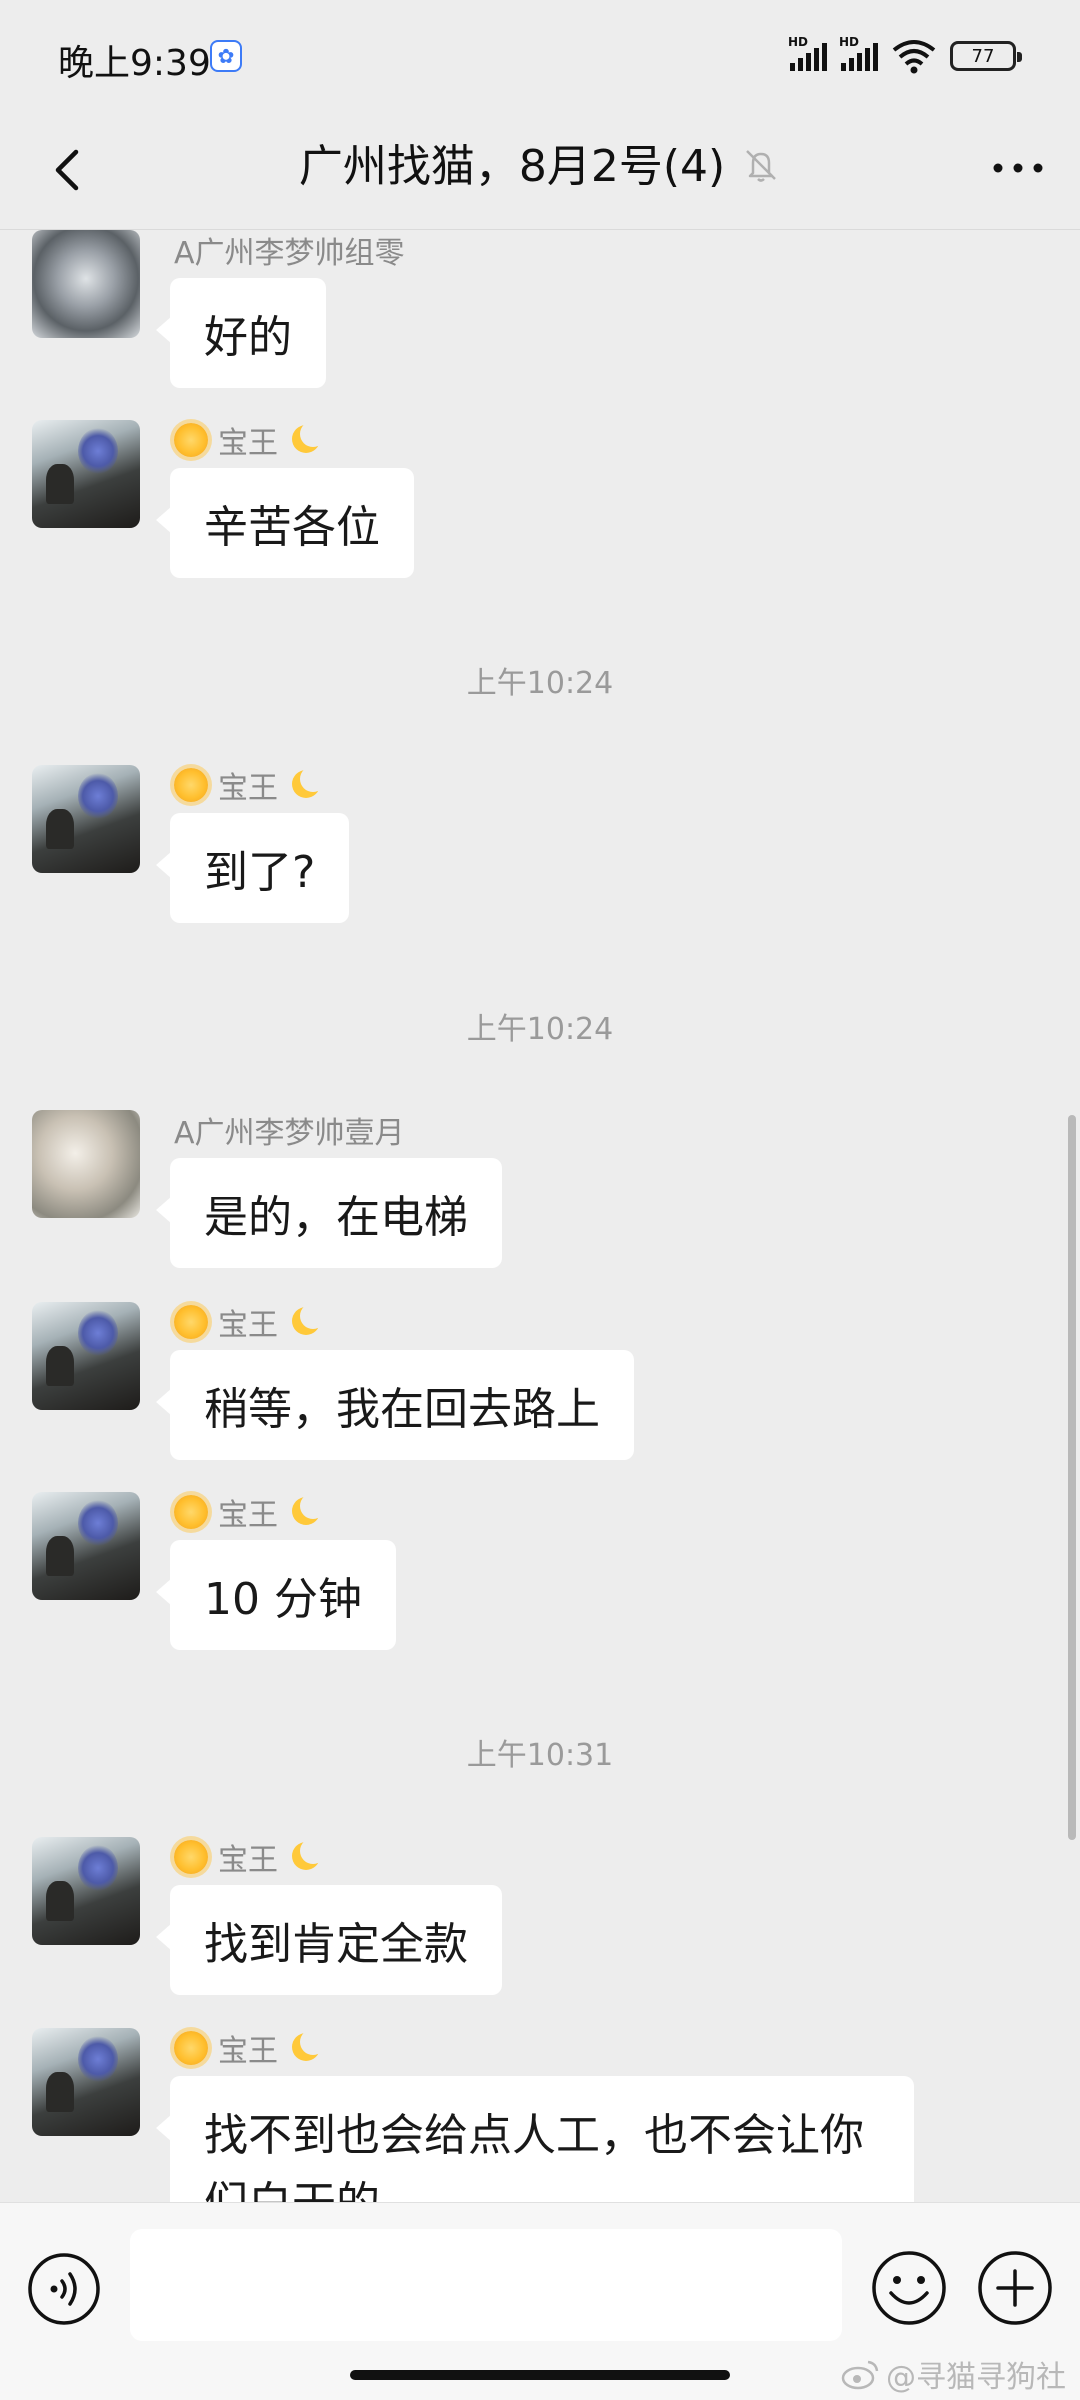 This screenshot has width=1080, height=2400. What do you see at coordinates (1072, 1477) in the screenshot?
I see `scrollbar` at bounding box center [1072, 1477].